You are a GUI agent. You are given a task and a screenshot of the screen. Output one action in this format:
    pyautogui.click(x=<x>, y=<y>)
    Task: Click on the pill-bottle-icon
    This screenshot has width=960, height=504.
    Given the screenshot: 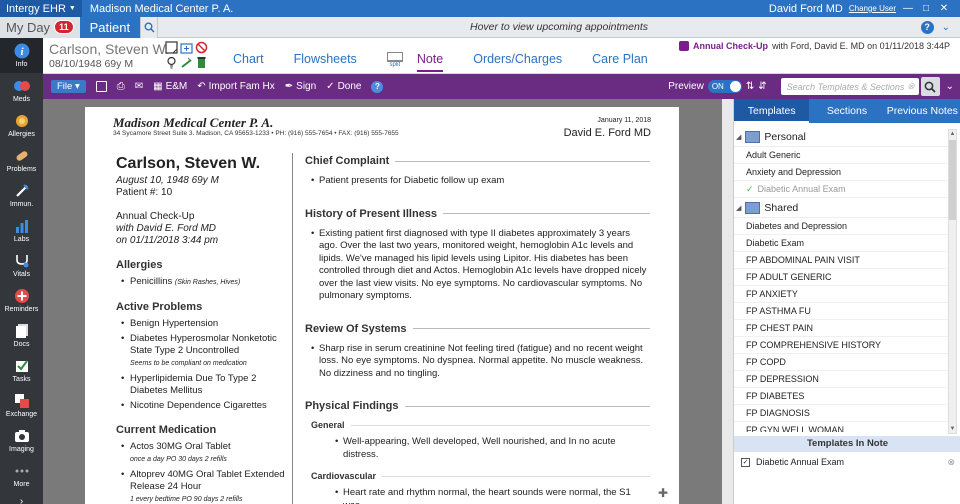 What is the action you would take?
    pyautogui.click(x=201, y=62)
    